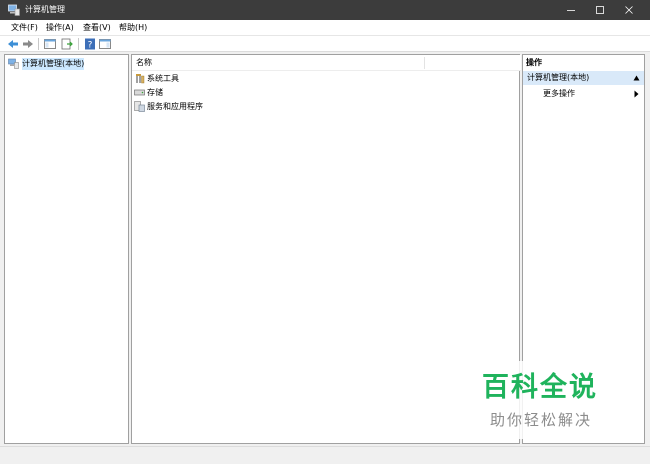  Describe the element at coordinates (60, 28) in the screenshot. I see `menu-action: 操作(A)` at that location.